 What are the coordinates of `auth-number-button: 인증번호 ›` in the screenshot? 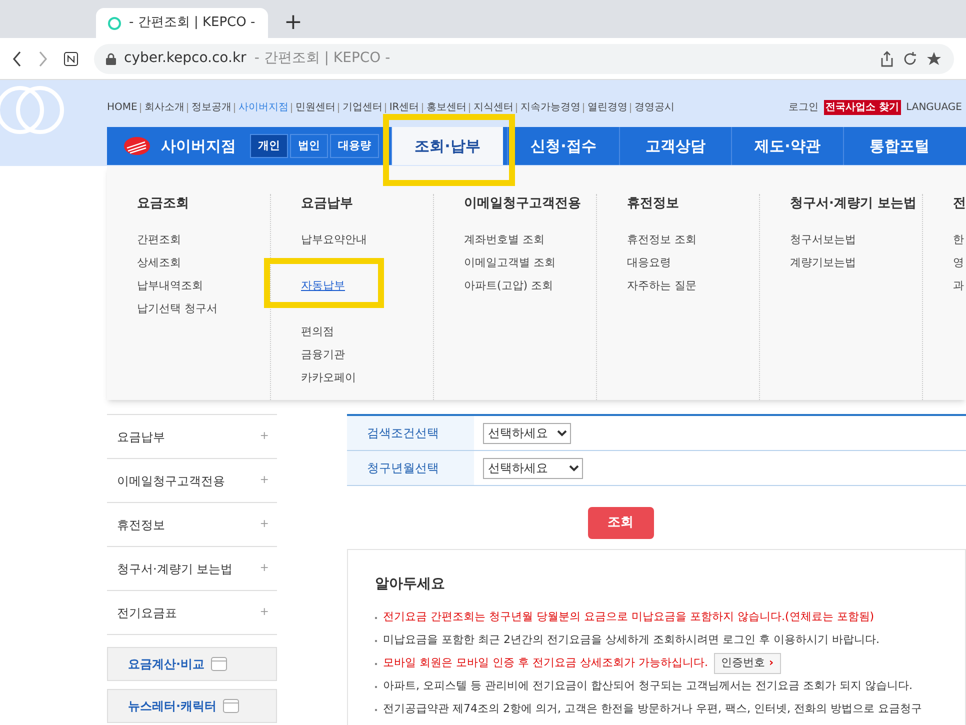 It's located at (747, 663).